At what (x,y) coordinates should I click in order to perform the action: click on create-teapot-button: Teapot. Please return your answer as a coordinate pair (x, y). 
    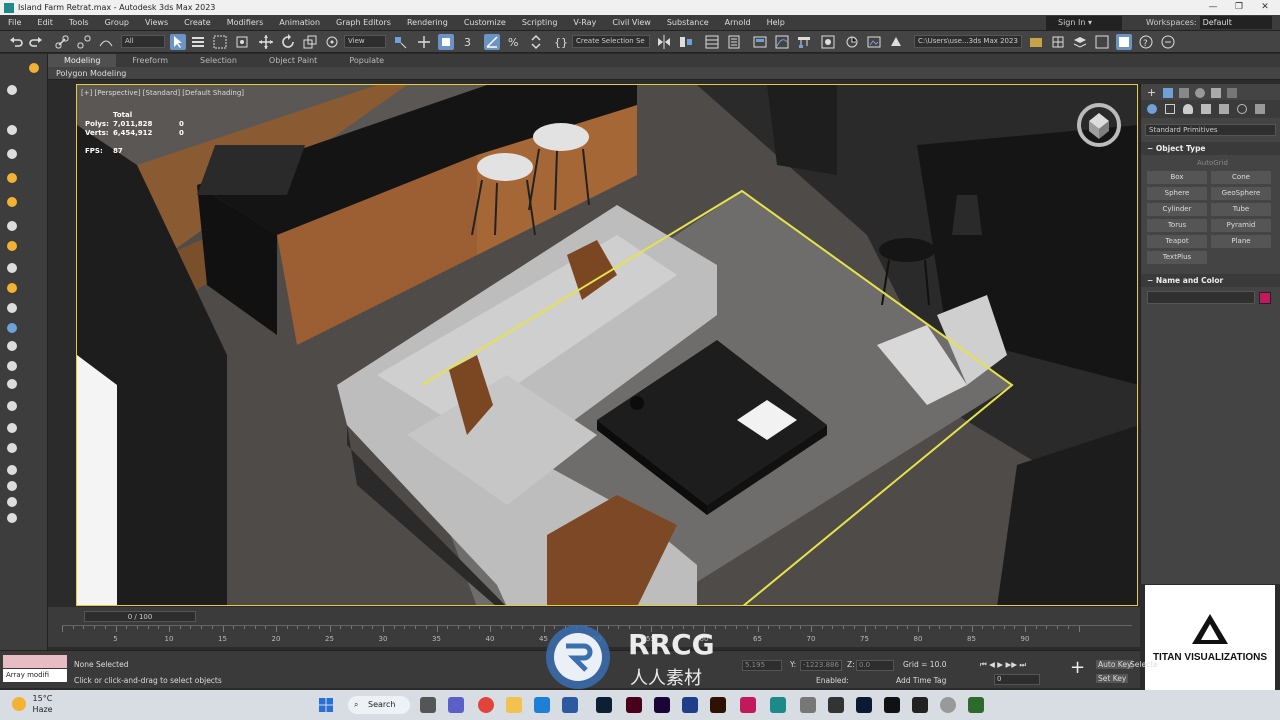
    Looking at the image, I should click on (1177, 241).